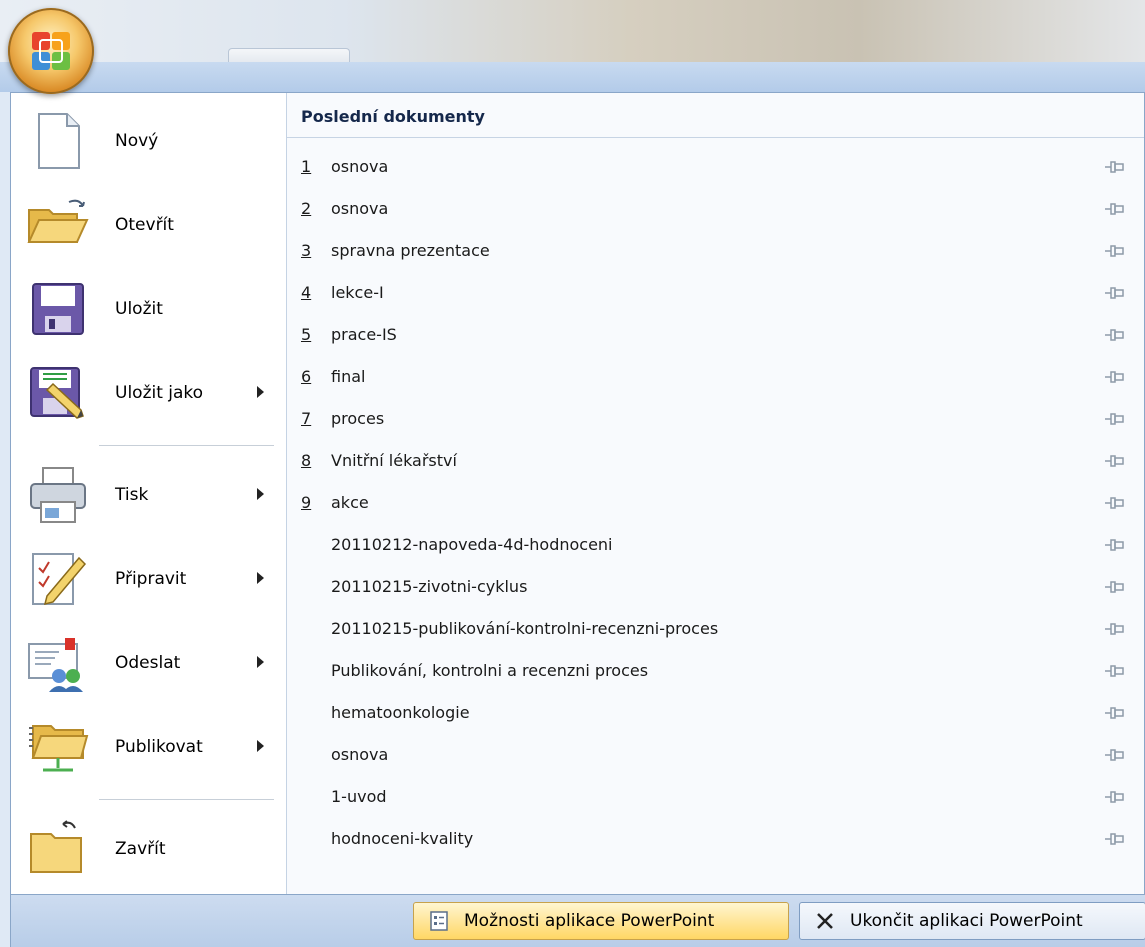 The image size is (1145, 947). I want to click on recent-document-item: 8 Vnitřní lékařství, so click(715, 461).